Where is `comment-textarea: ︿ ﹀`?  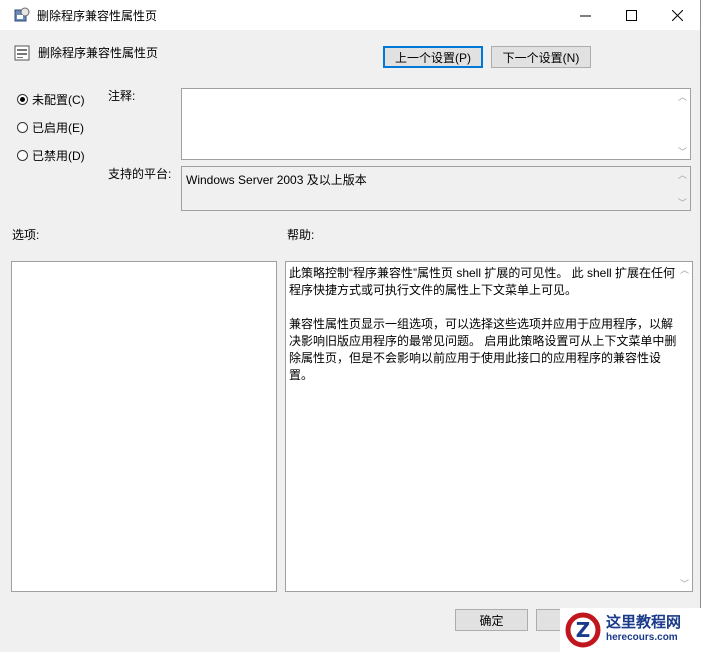 comment-textarea: ︿ ﹀ is located at coordinates (436, 124).